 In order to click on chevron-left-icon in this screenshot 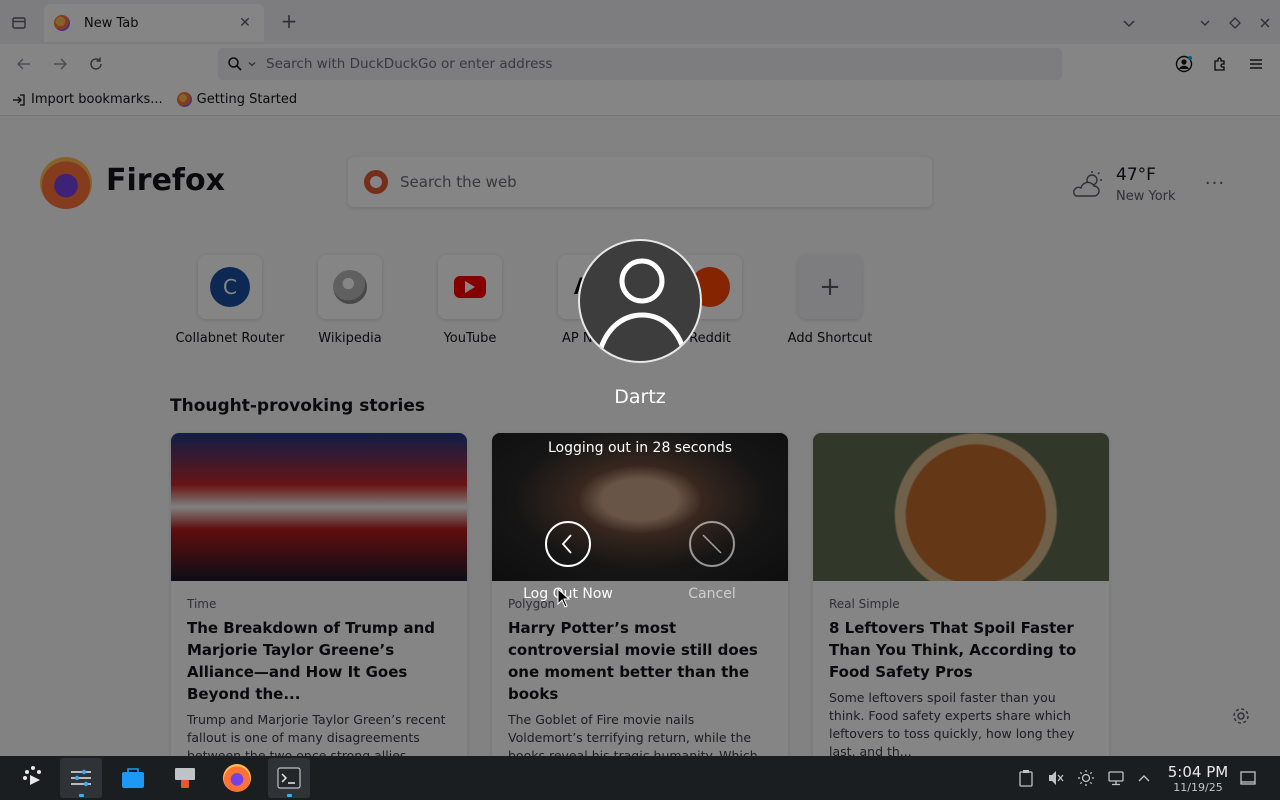, I will do `click(566, 544)`.